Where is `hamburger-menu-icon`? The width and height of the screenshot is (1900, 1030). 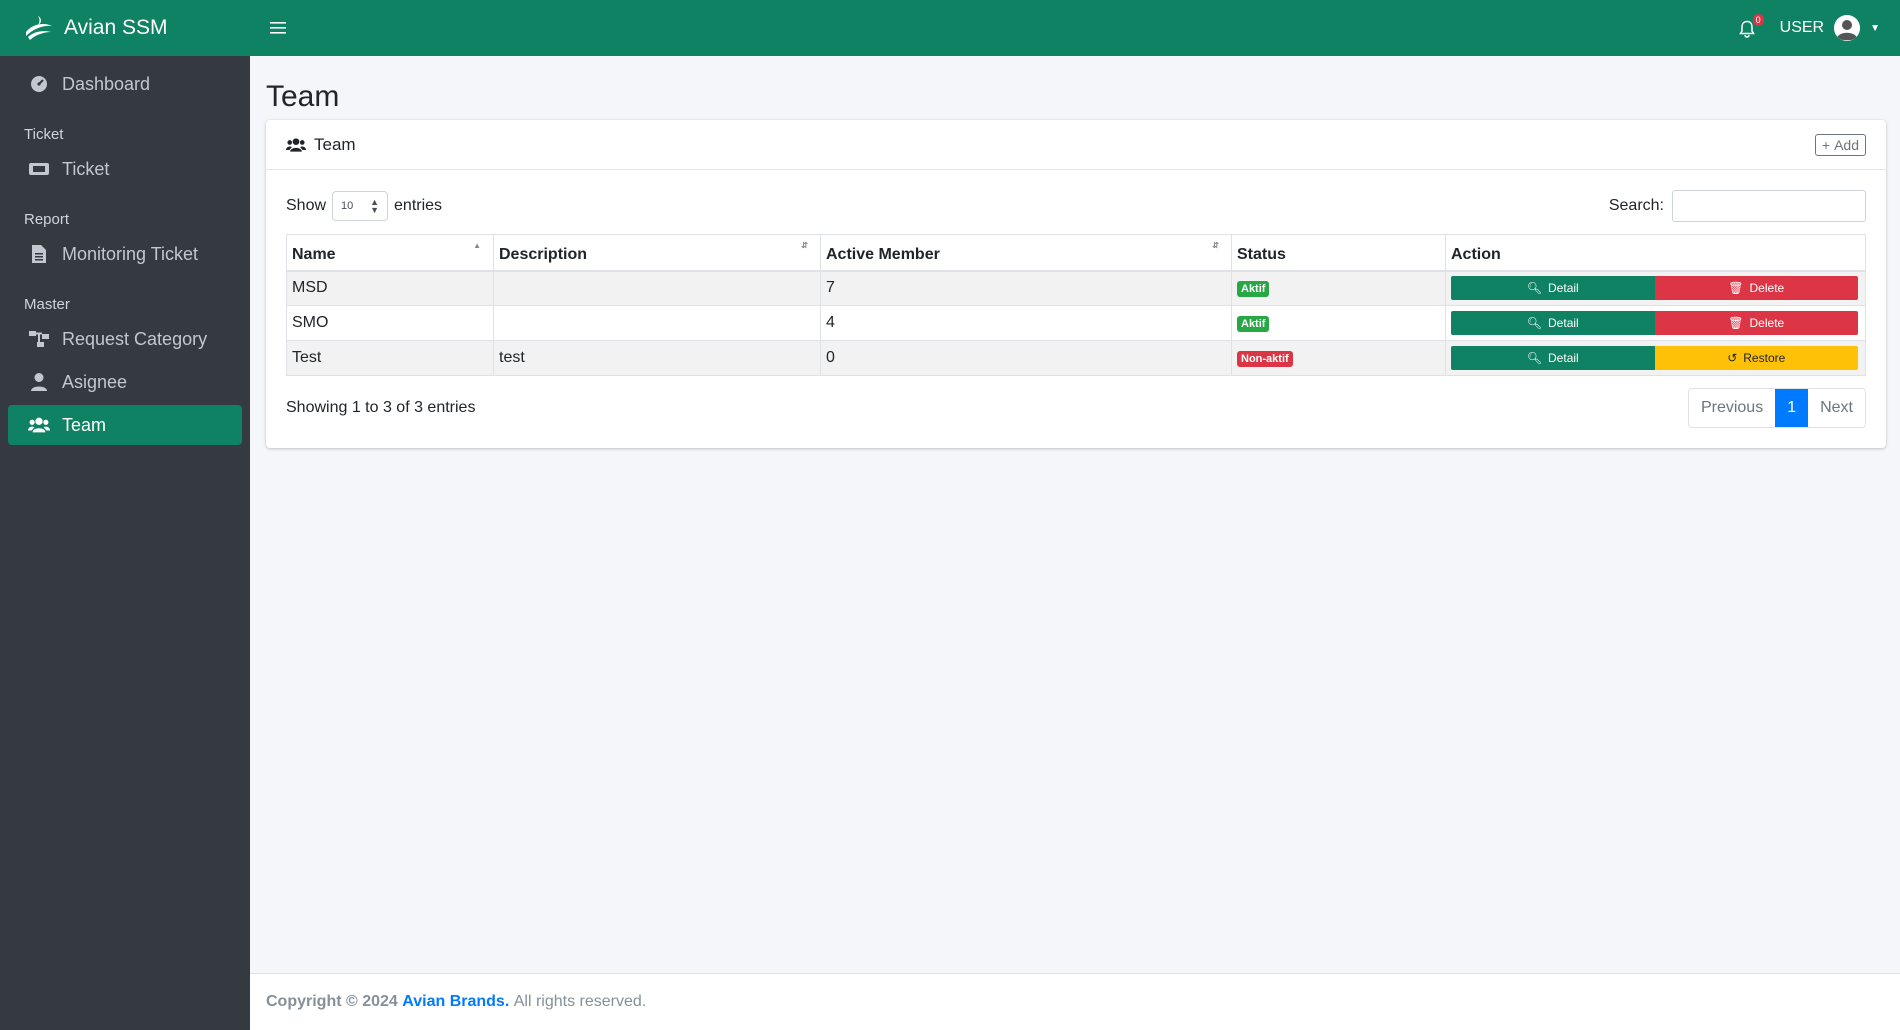 hamburger-menu-icon is located at coordinates (278, 28).